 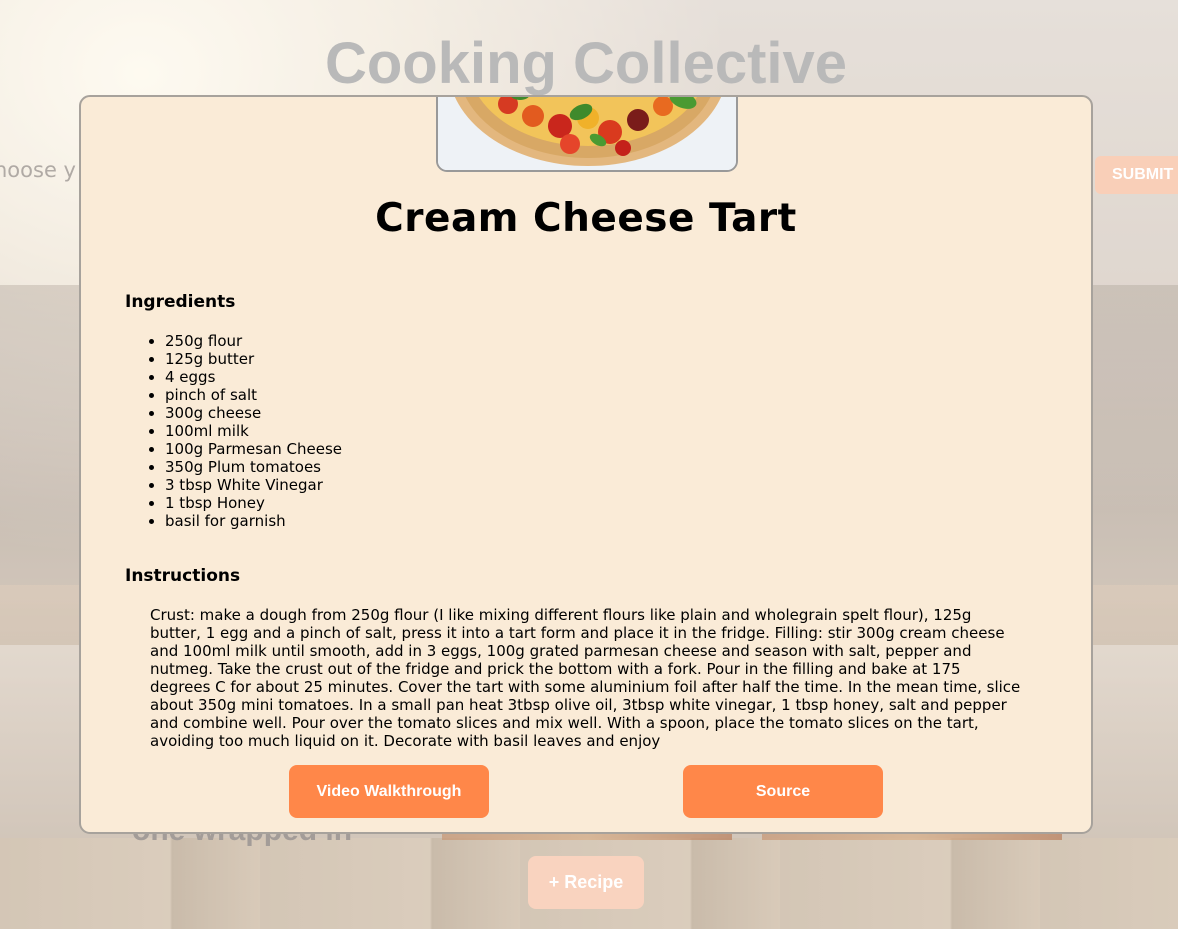 What do you see at coordinates (245, 449) in the screenshot?
I see `ingredient-item: 100g Parmesan Cheese` at bounding box center [245, 449].